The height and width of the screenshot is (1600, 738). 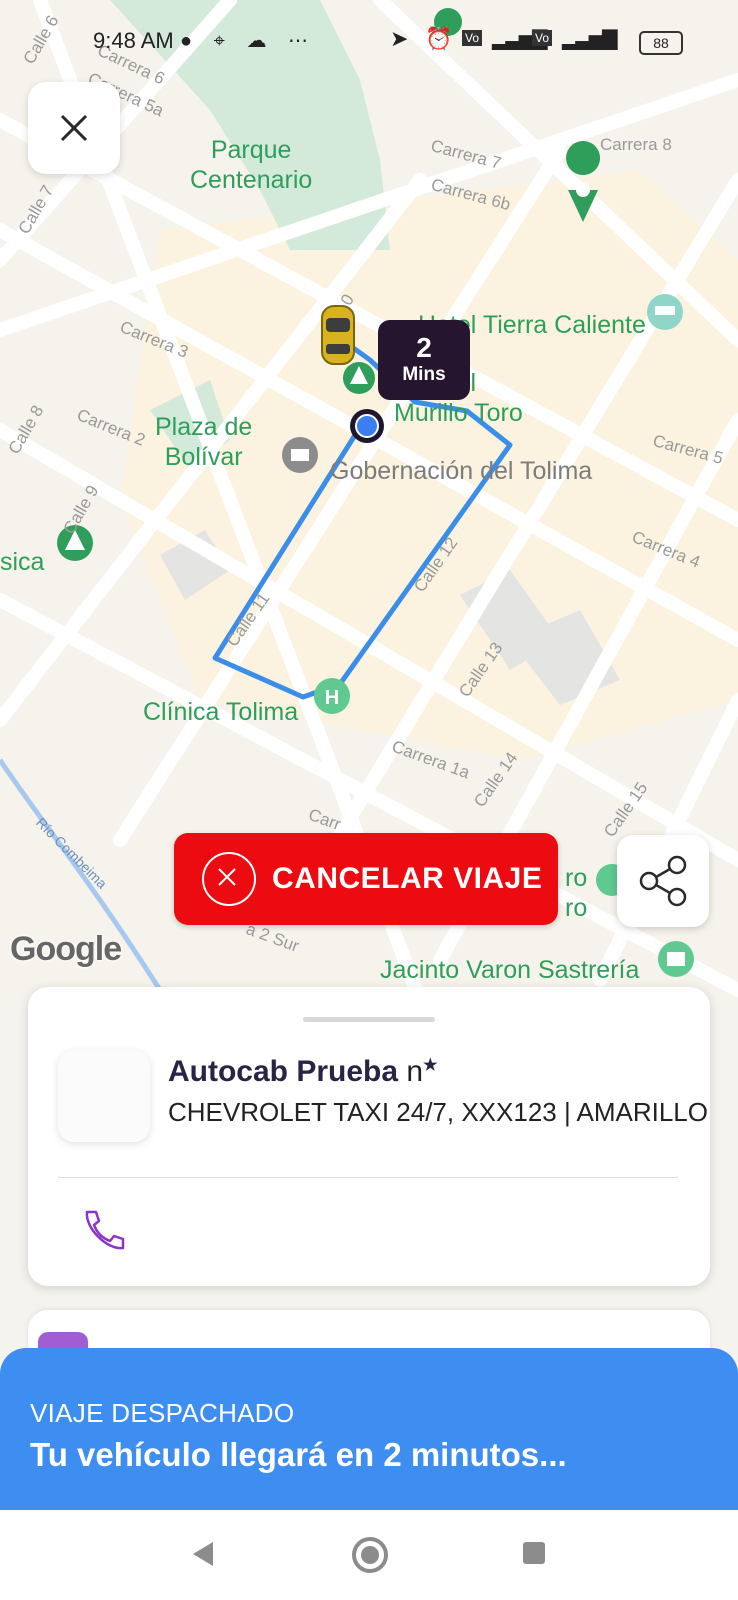 I want to click on pickup-location-marker, so click(x=367, y=426).